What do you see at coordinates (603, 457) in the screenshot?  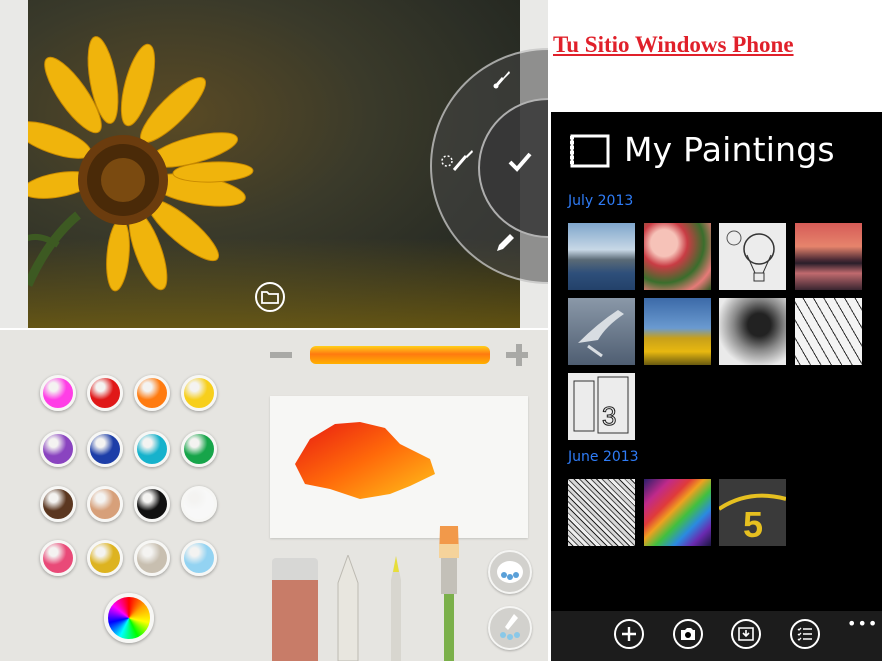 I see `section-label-june: June 2013` at bounding box center [603, 457].